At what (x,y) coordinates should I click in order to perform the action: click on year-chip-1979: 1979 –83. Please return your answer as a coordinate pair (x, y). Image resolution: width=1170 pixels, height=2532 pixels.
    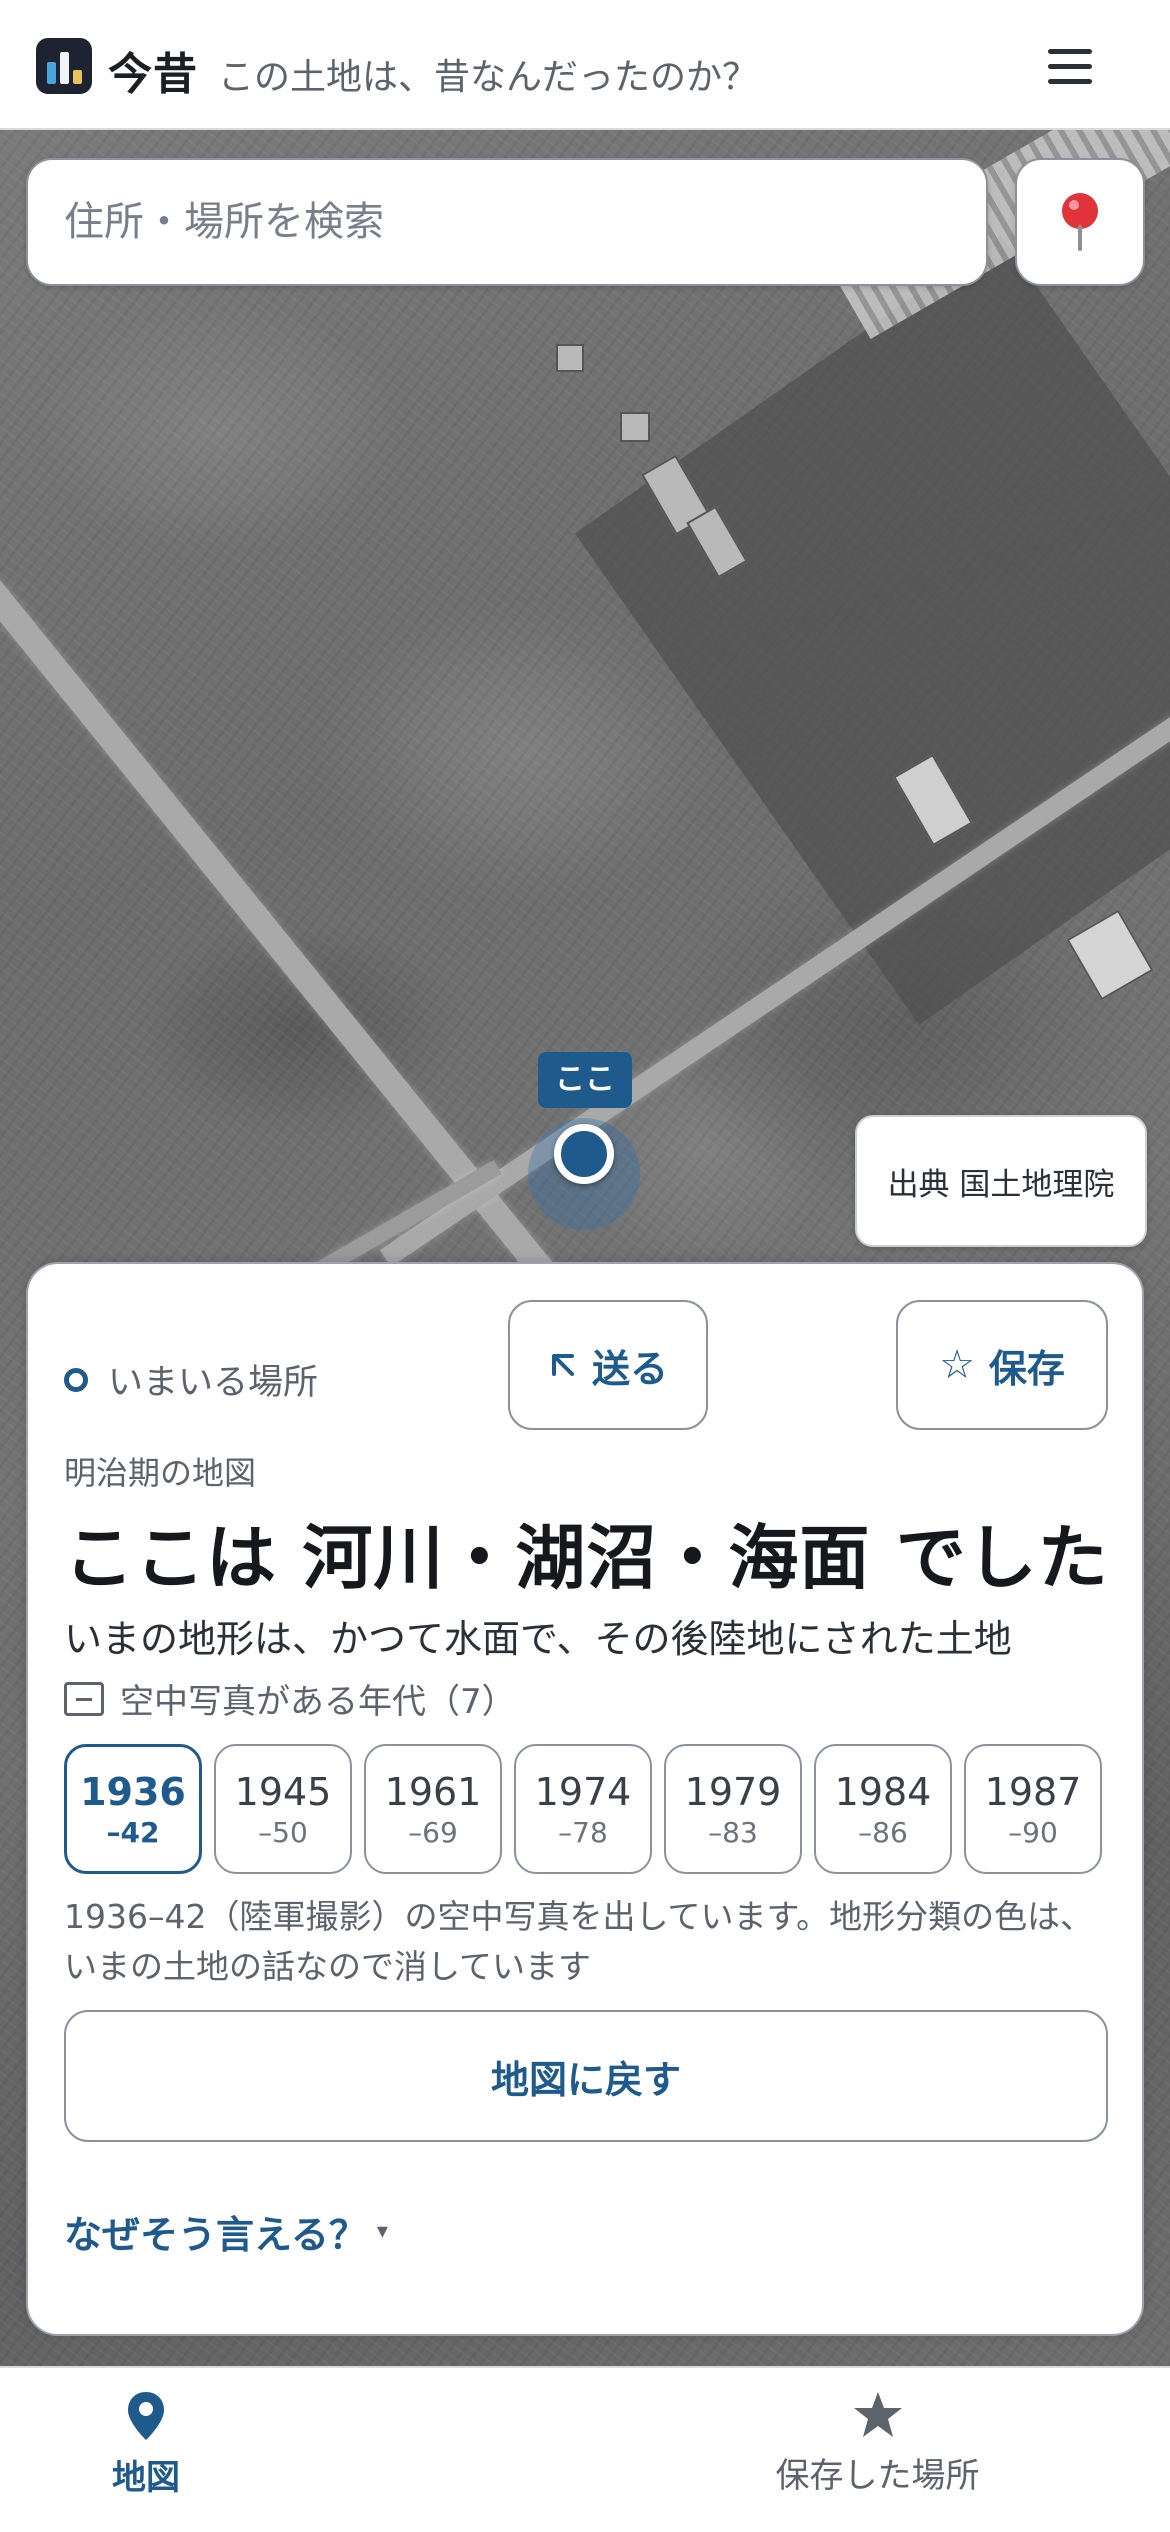
    Looking at the image, I should click on (733, 1809).